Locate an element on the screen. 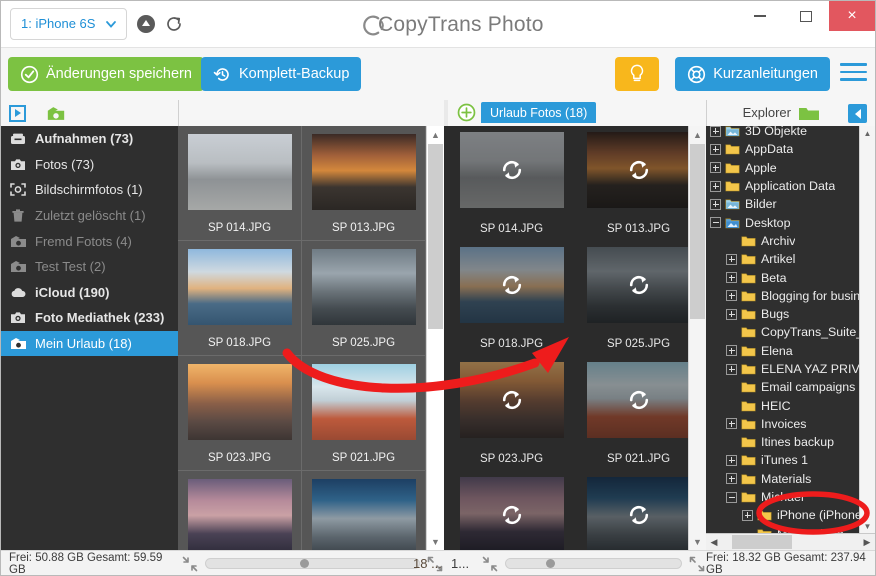 This screenshot has height=576, width=876. tree-node: Email campaigns is located at coordinates (783, 387).